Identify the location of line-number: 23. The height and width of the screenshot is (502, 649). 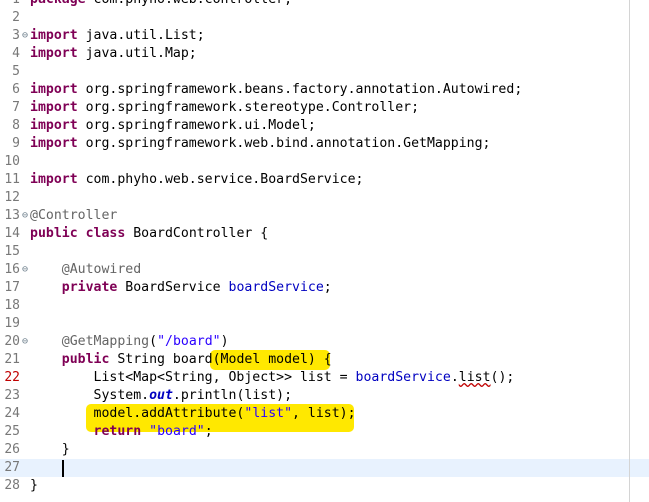
(12, 395).